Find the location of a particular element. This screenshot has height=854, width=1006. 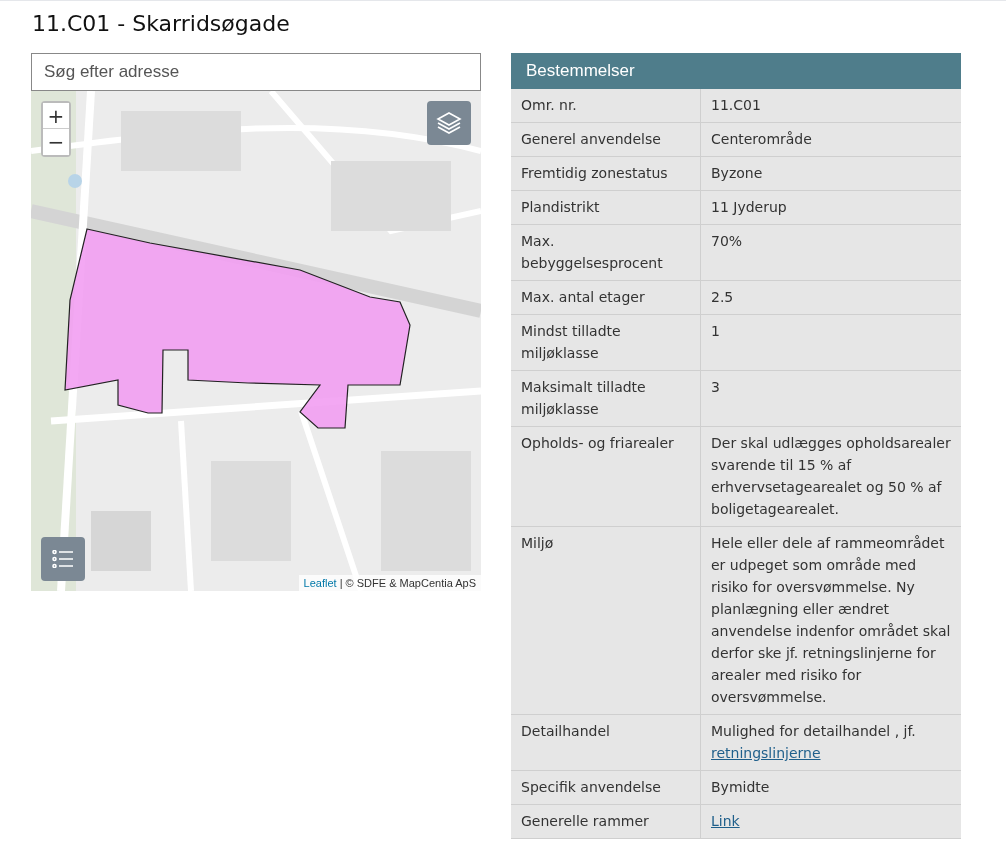

page-title: 11.C01 - Skarridsøgade is located at coordinates (161, 24).